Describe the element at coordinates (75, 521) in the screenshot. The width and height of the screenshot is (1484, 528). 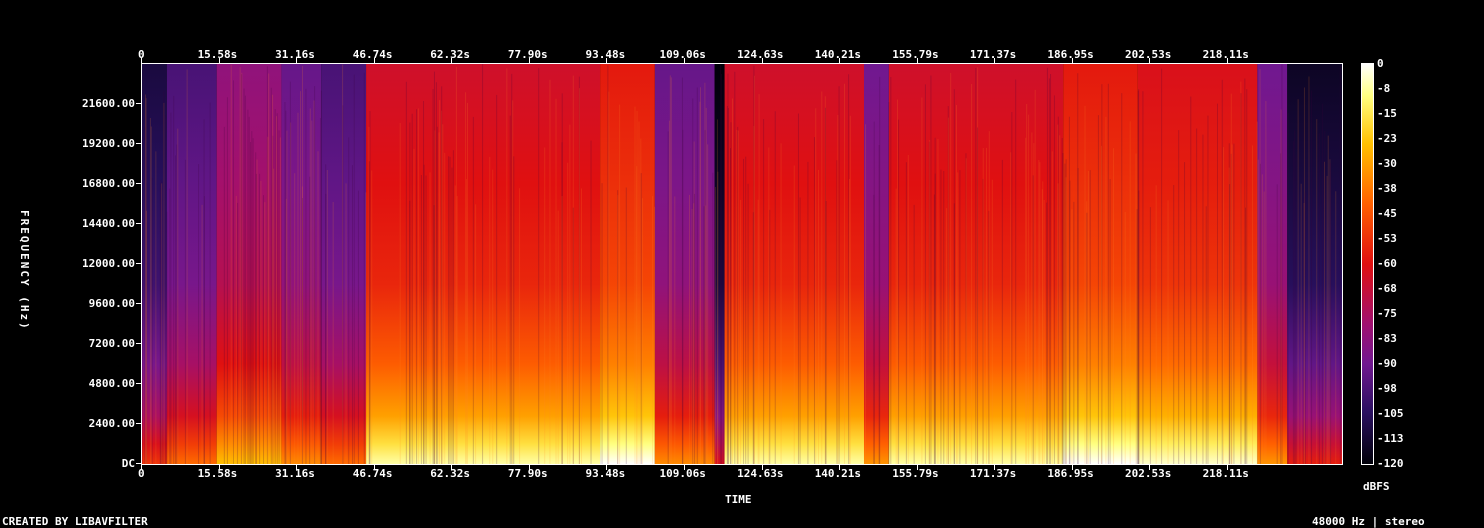
I see `footer-credit: CREATED BY LIBAVFILTER` at that location.